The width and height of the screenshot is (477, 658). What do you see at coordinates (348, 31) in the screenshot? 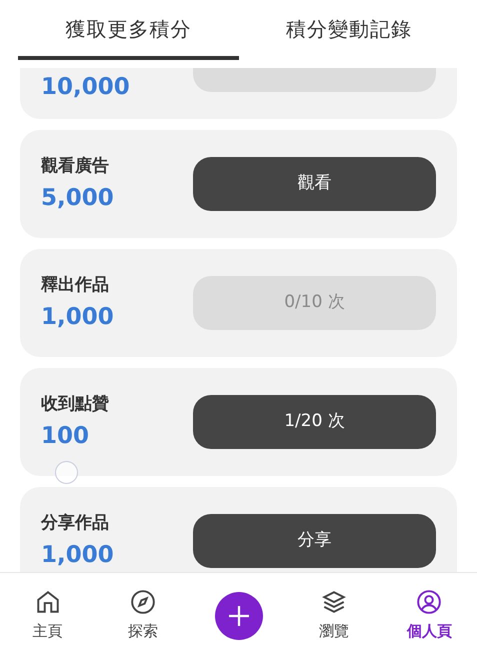
I see `tab: 積分變動記錄` at bounding box center [348, 31].